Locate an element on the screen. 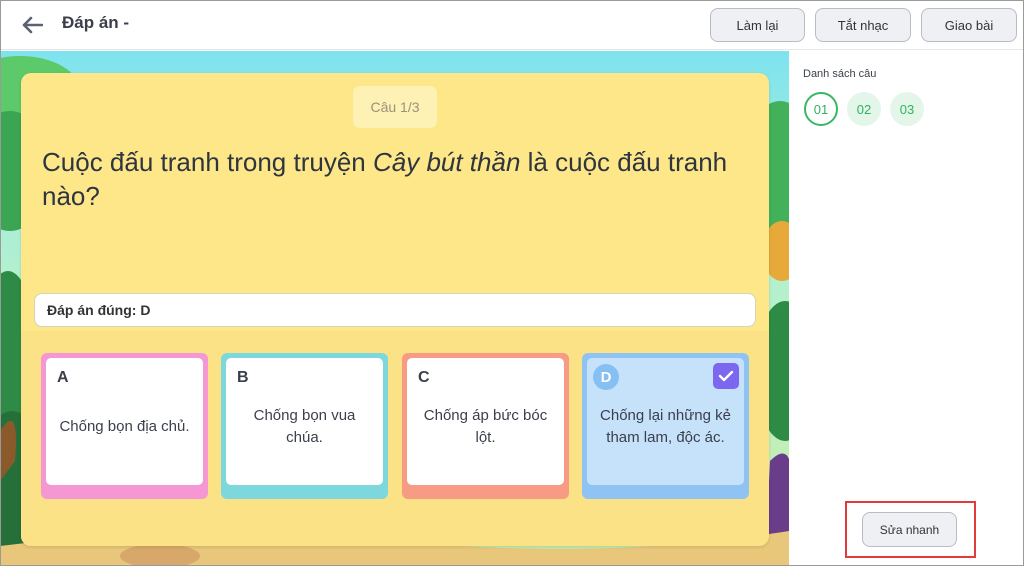 This screenshot has width=1024, height=566. question-text-italic: Cây bút thần is located at coordinates (446, 162).